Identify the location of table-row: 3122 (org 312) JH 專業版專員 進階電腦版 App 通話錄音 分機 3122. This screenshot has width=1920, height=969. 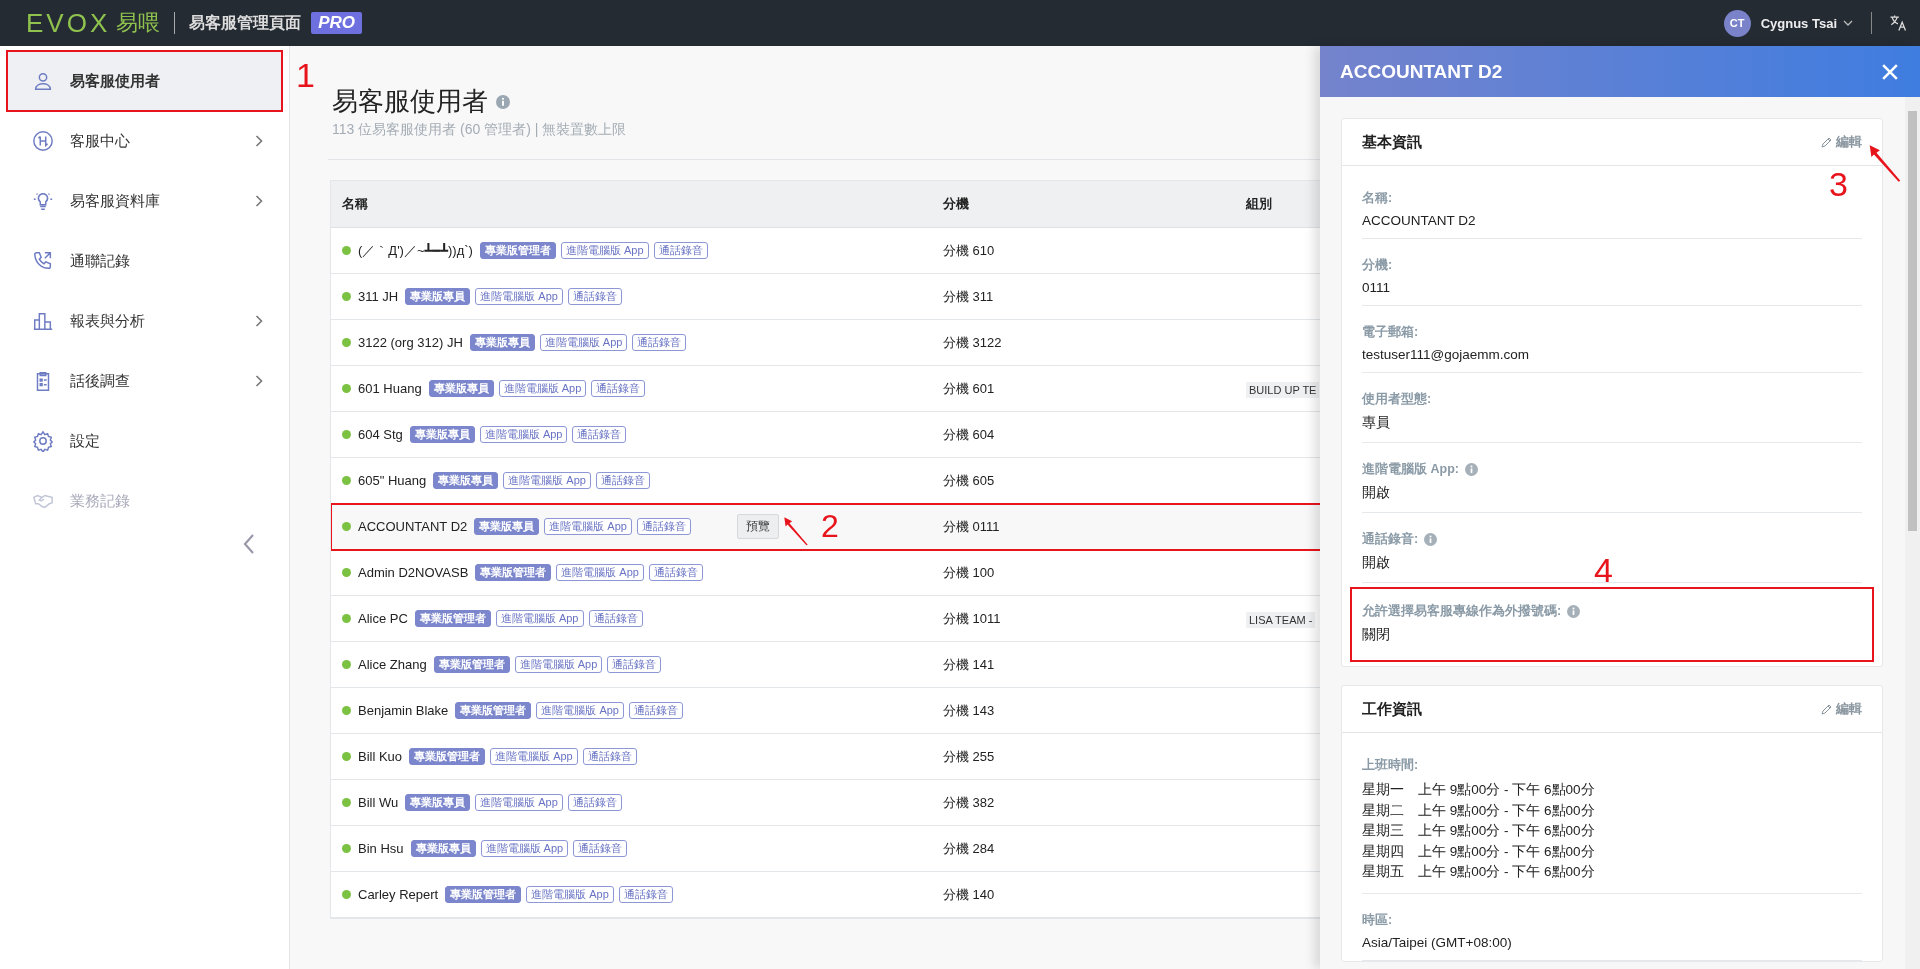
(826, 343).